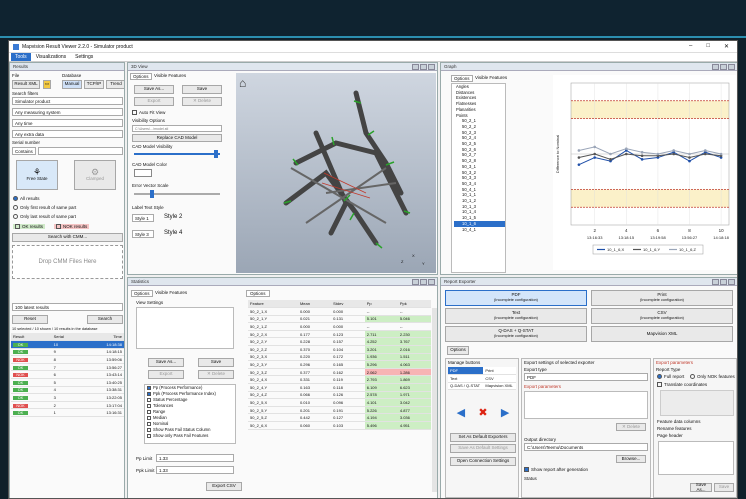 The width and height of the screenshot is (746, 499). I want to click on trend-button: Trend, so click(115, 84).